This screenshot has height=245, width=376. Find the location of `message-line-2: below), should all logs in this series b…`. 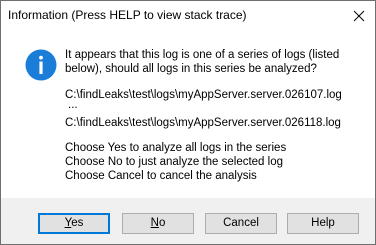

message-line-2: below), should all logs in this series b… is located at coordinates (191, 69).